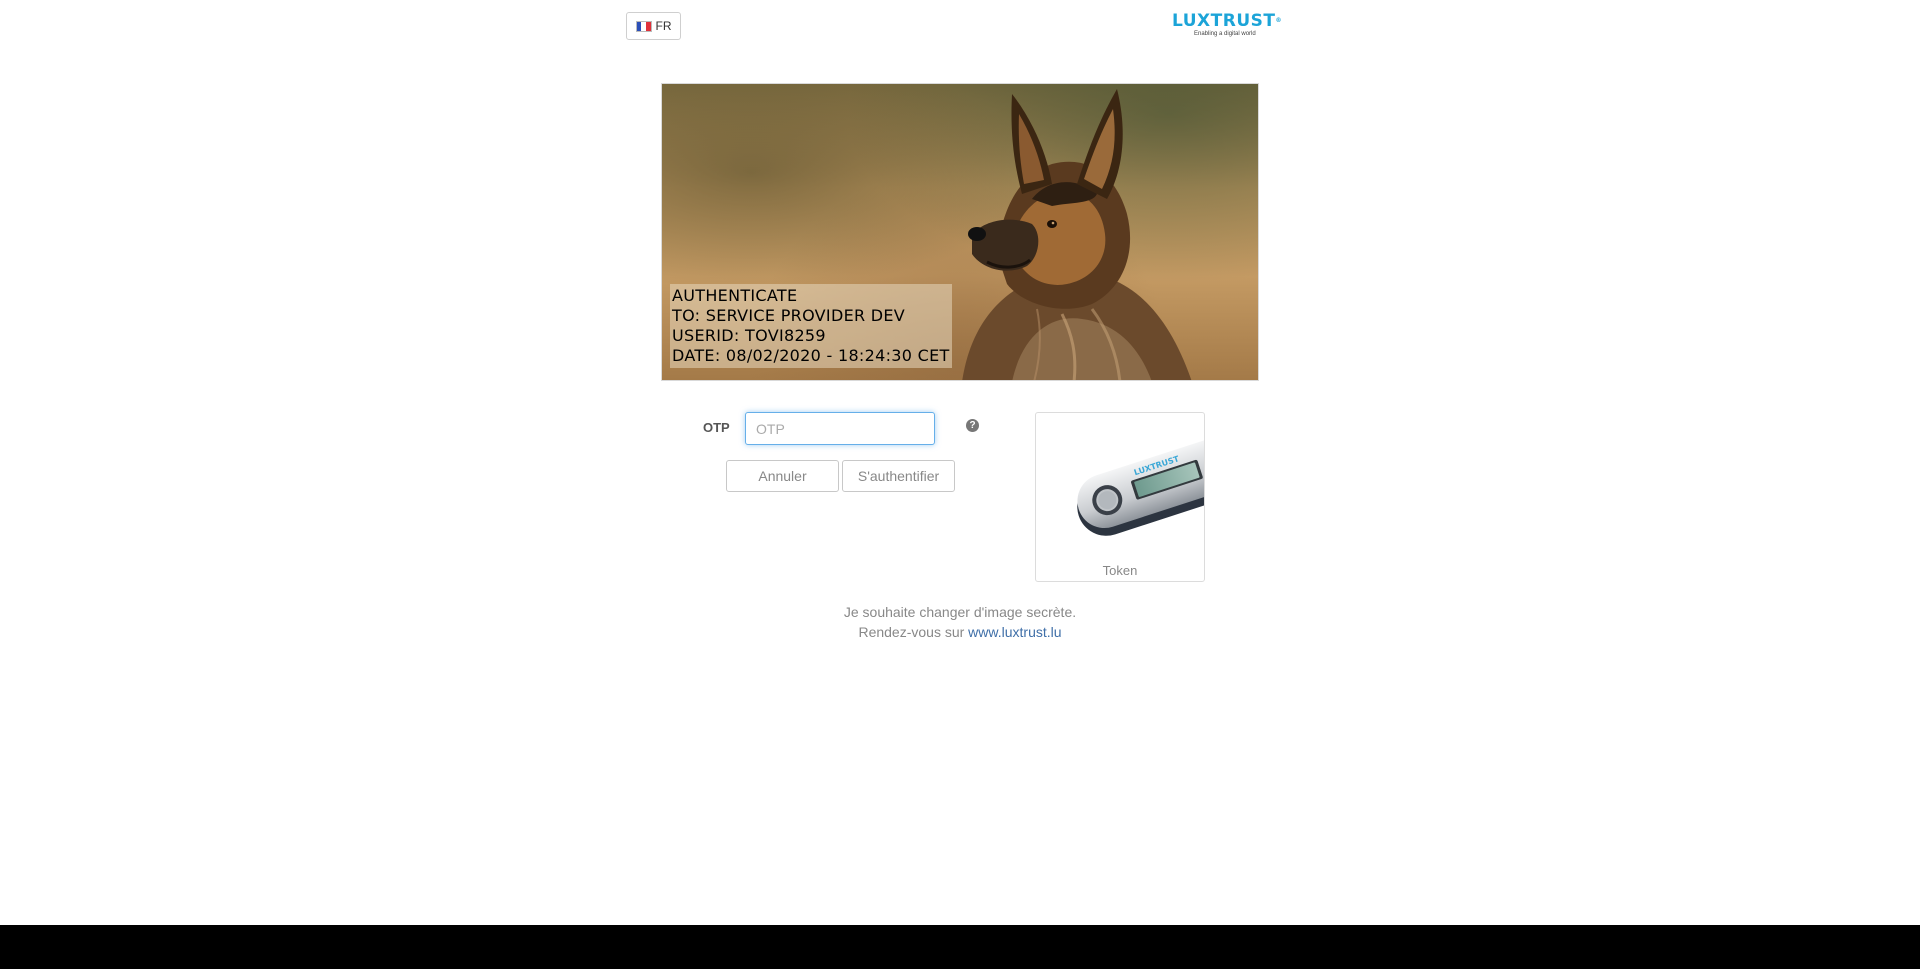 The image size is (1920, 969). I want to click on logo-brand: LUXTRUST®, so click(1227, 21).